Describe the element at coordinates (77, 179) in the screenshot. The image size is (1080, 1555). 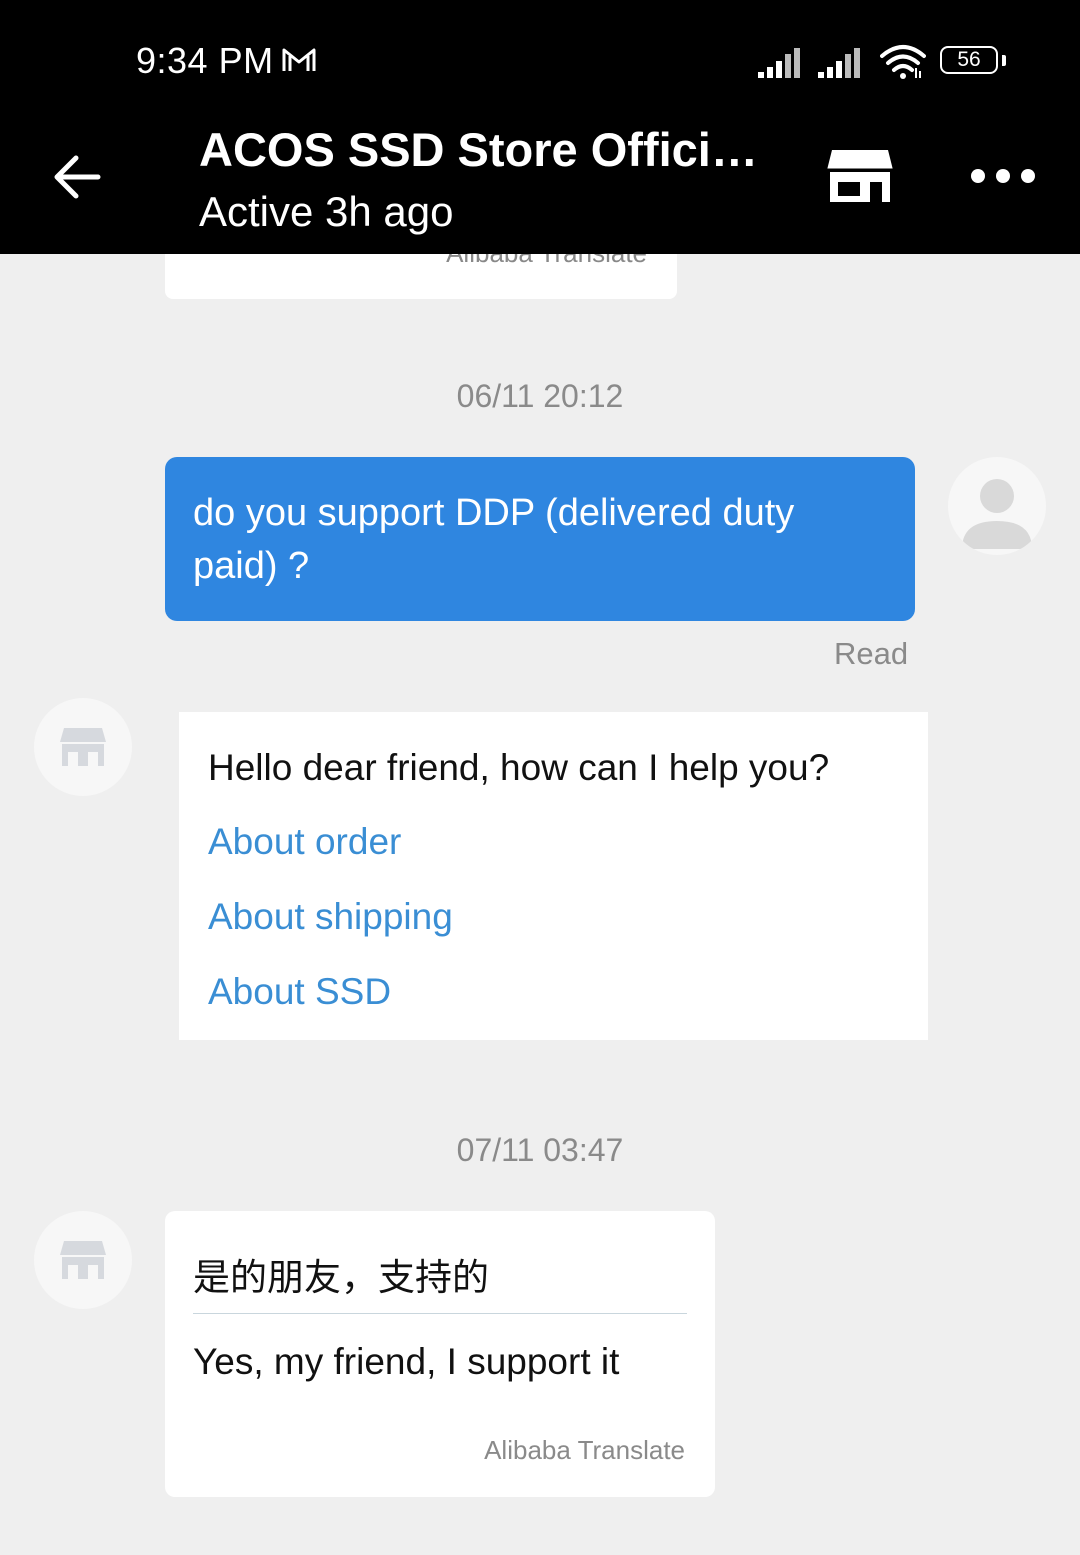
I see `back-arrow-icon` at that location.